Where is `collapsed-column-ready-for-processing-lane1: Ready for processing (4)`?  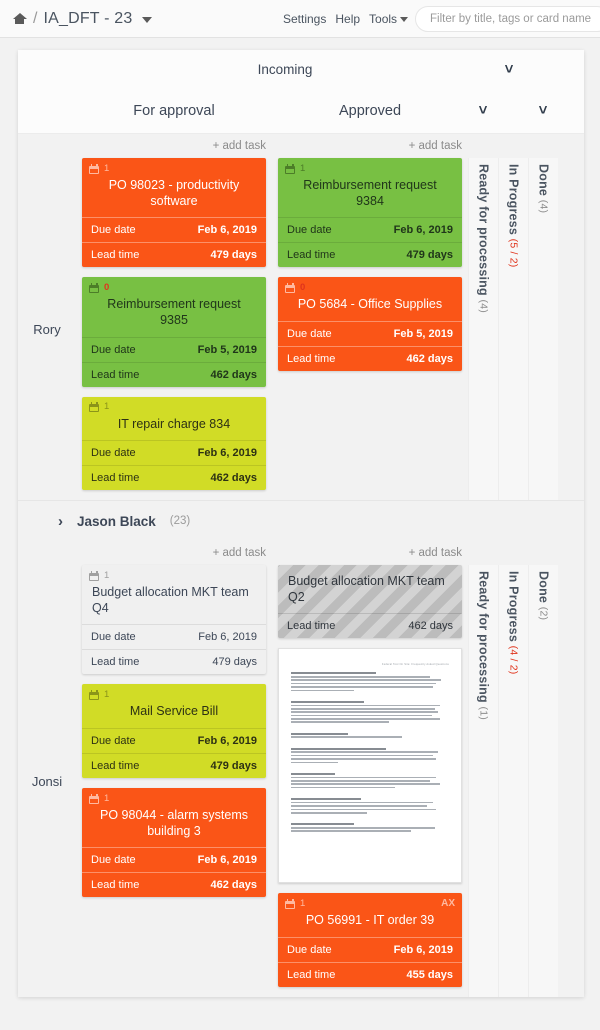 collapsed-column-ready-for-processing-lane1: Ready for processing (4) is located at coordinates (483, 329).